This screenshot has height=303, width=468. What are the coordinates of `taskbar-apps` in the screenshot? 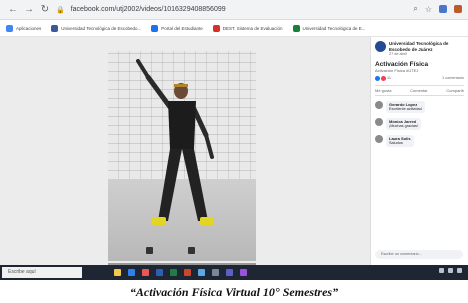 It's located at (180, 272).